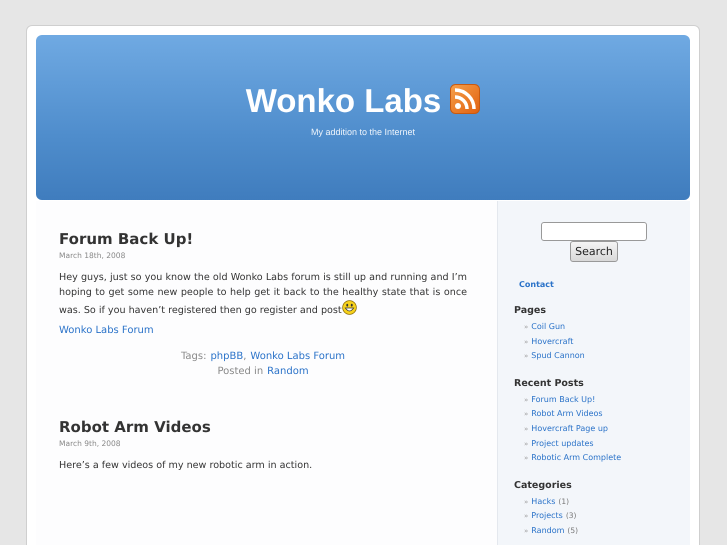  I want to click on sidebar-link: Robotic Arm Complete, so click(576, 457).